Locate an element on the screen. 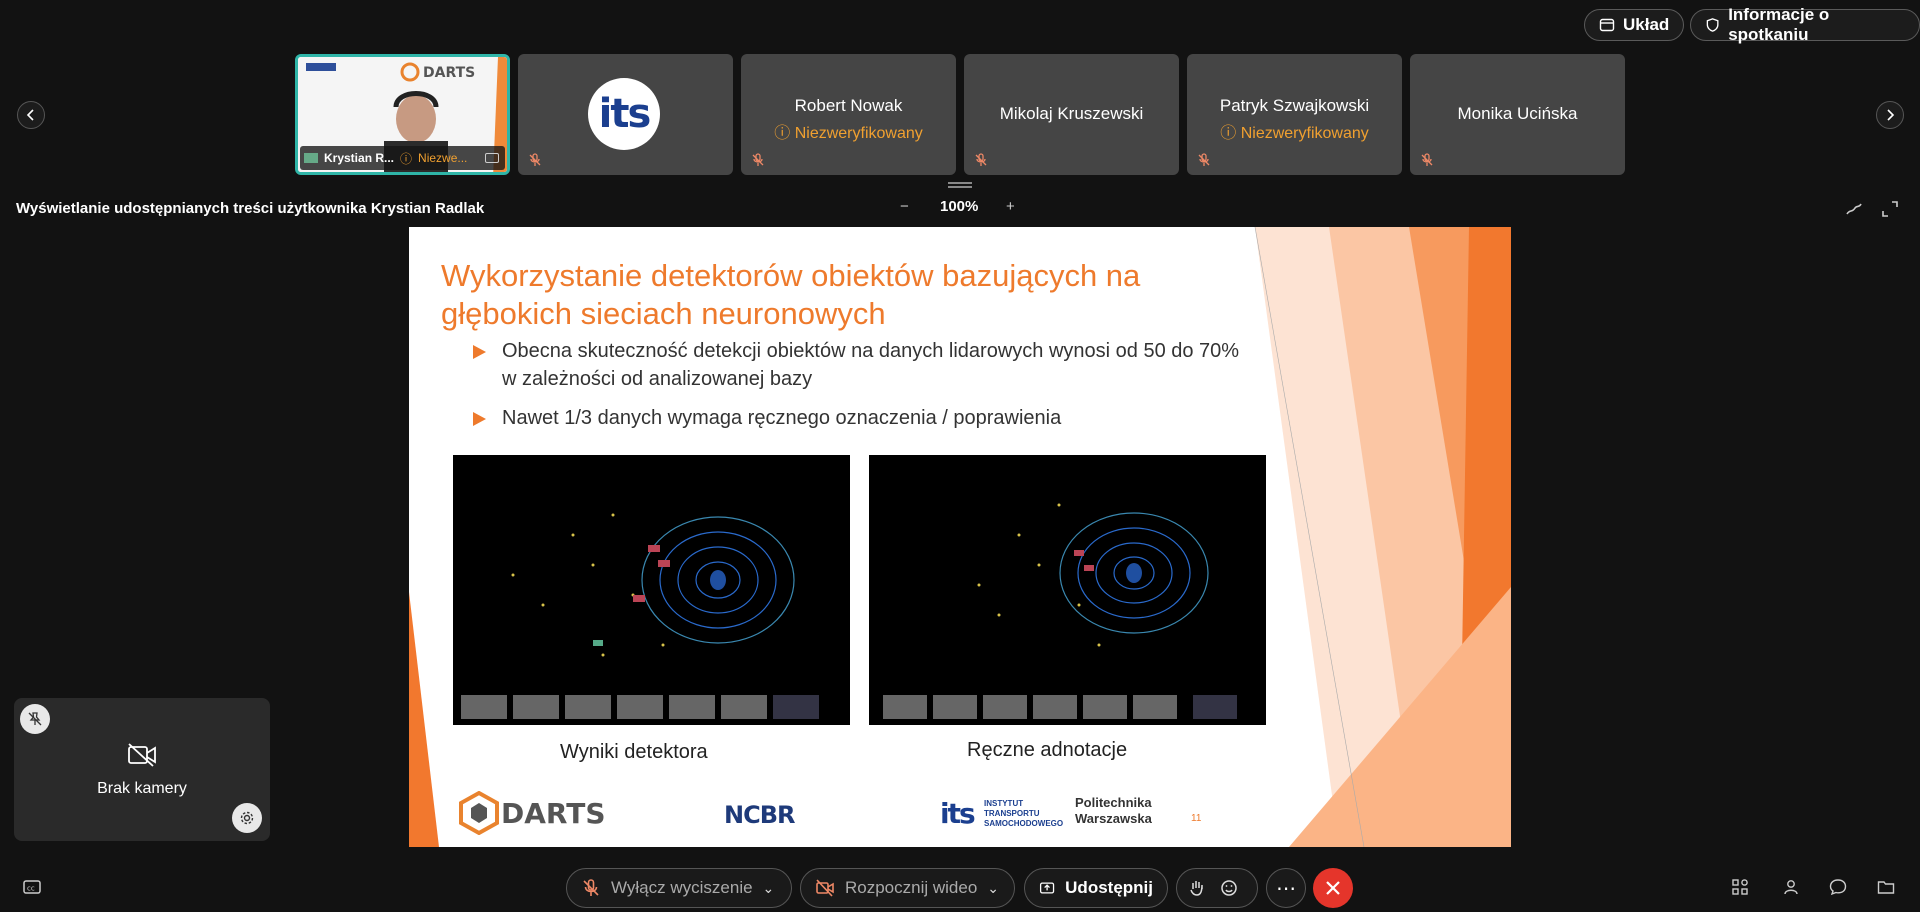 This screenshot has height=912, width=1920. participants-button is located at coordinates (1792, 887).